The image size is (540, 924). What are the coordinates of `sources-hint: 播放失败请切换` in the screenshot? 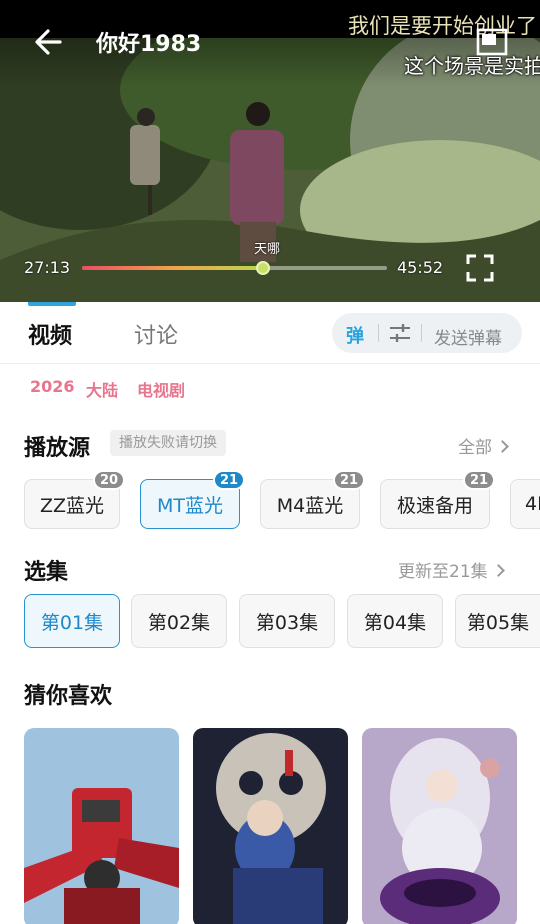 It's located at (168, 443).